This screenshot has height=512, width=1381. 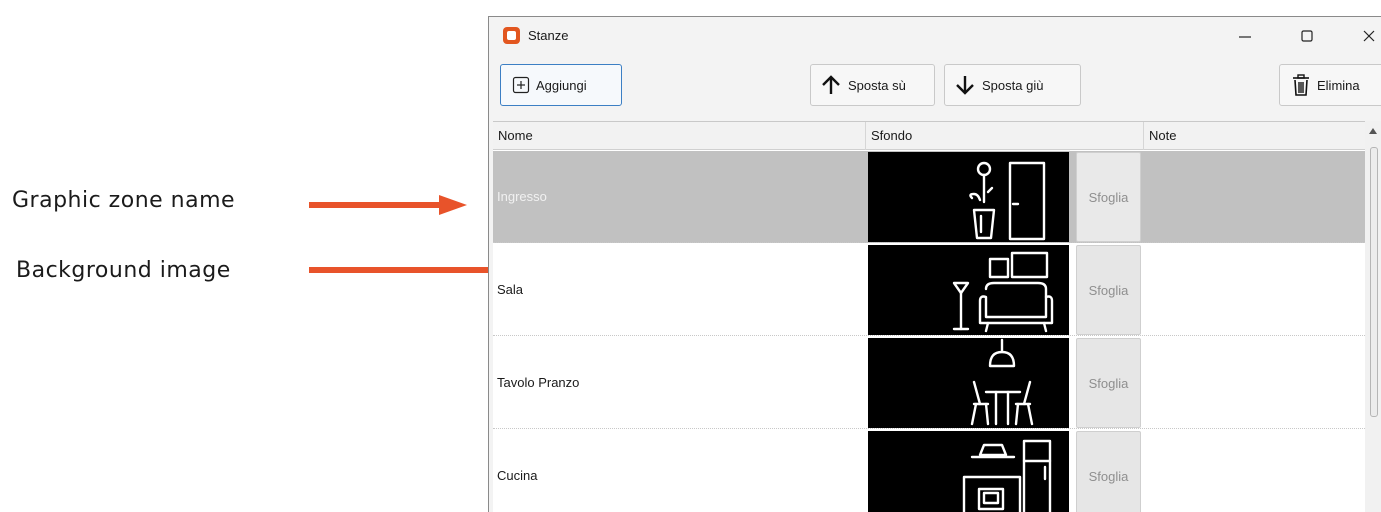 I want to click on annotation-zone-name-arrow, so click(x=388, y=205).